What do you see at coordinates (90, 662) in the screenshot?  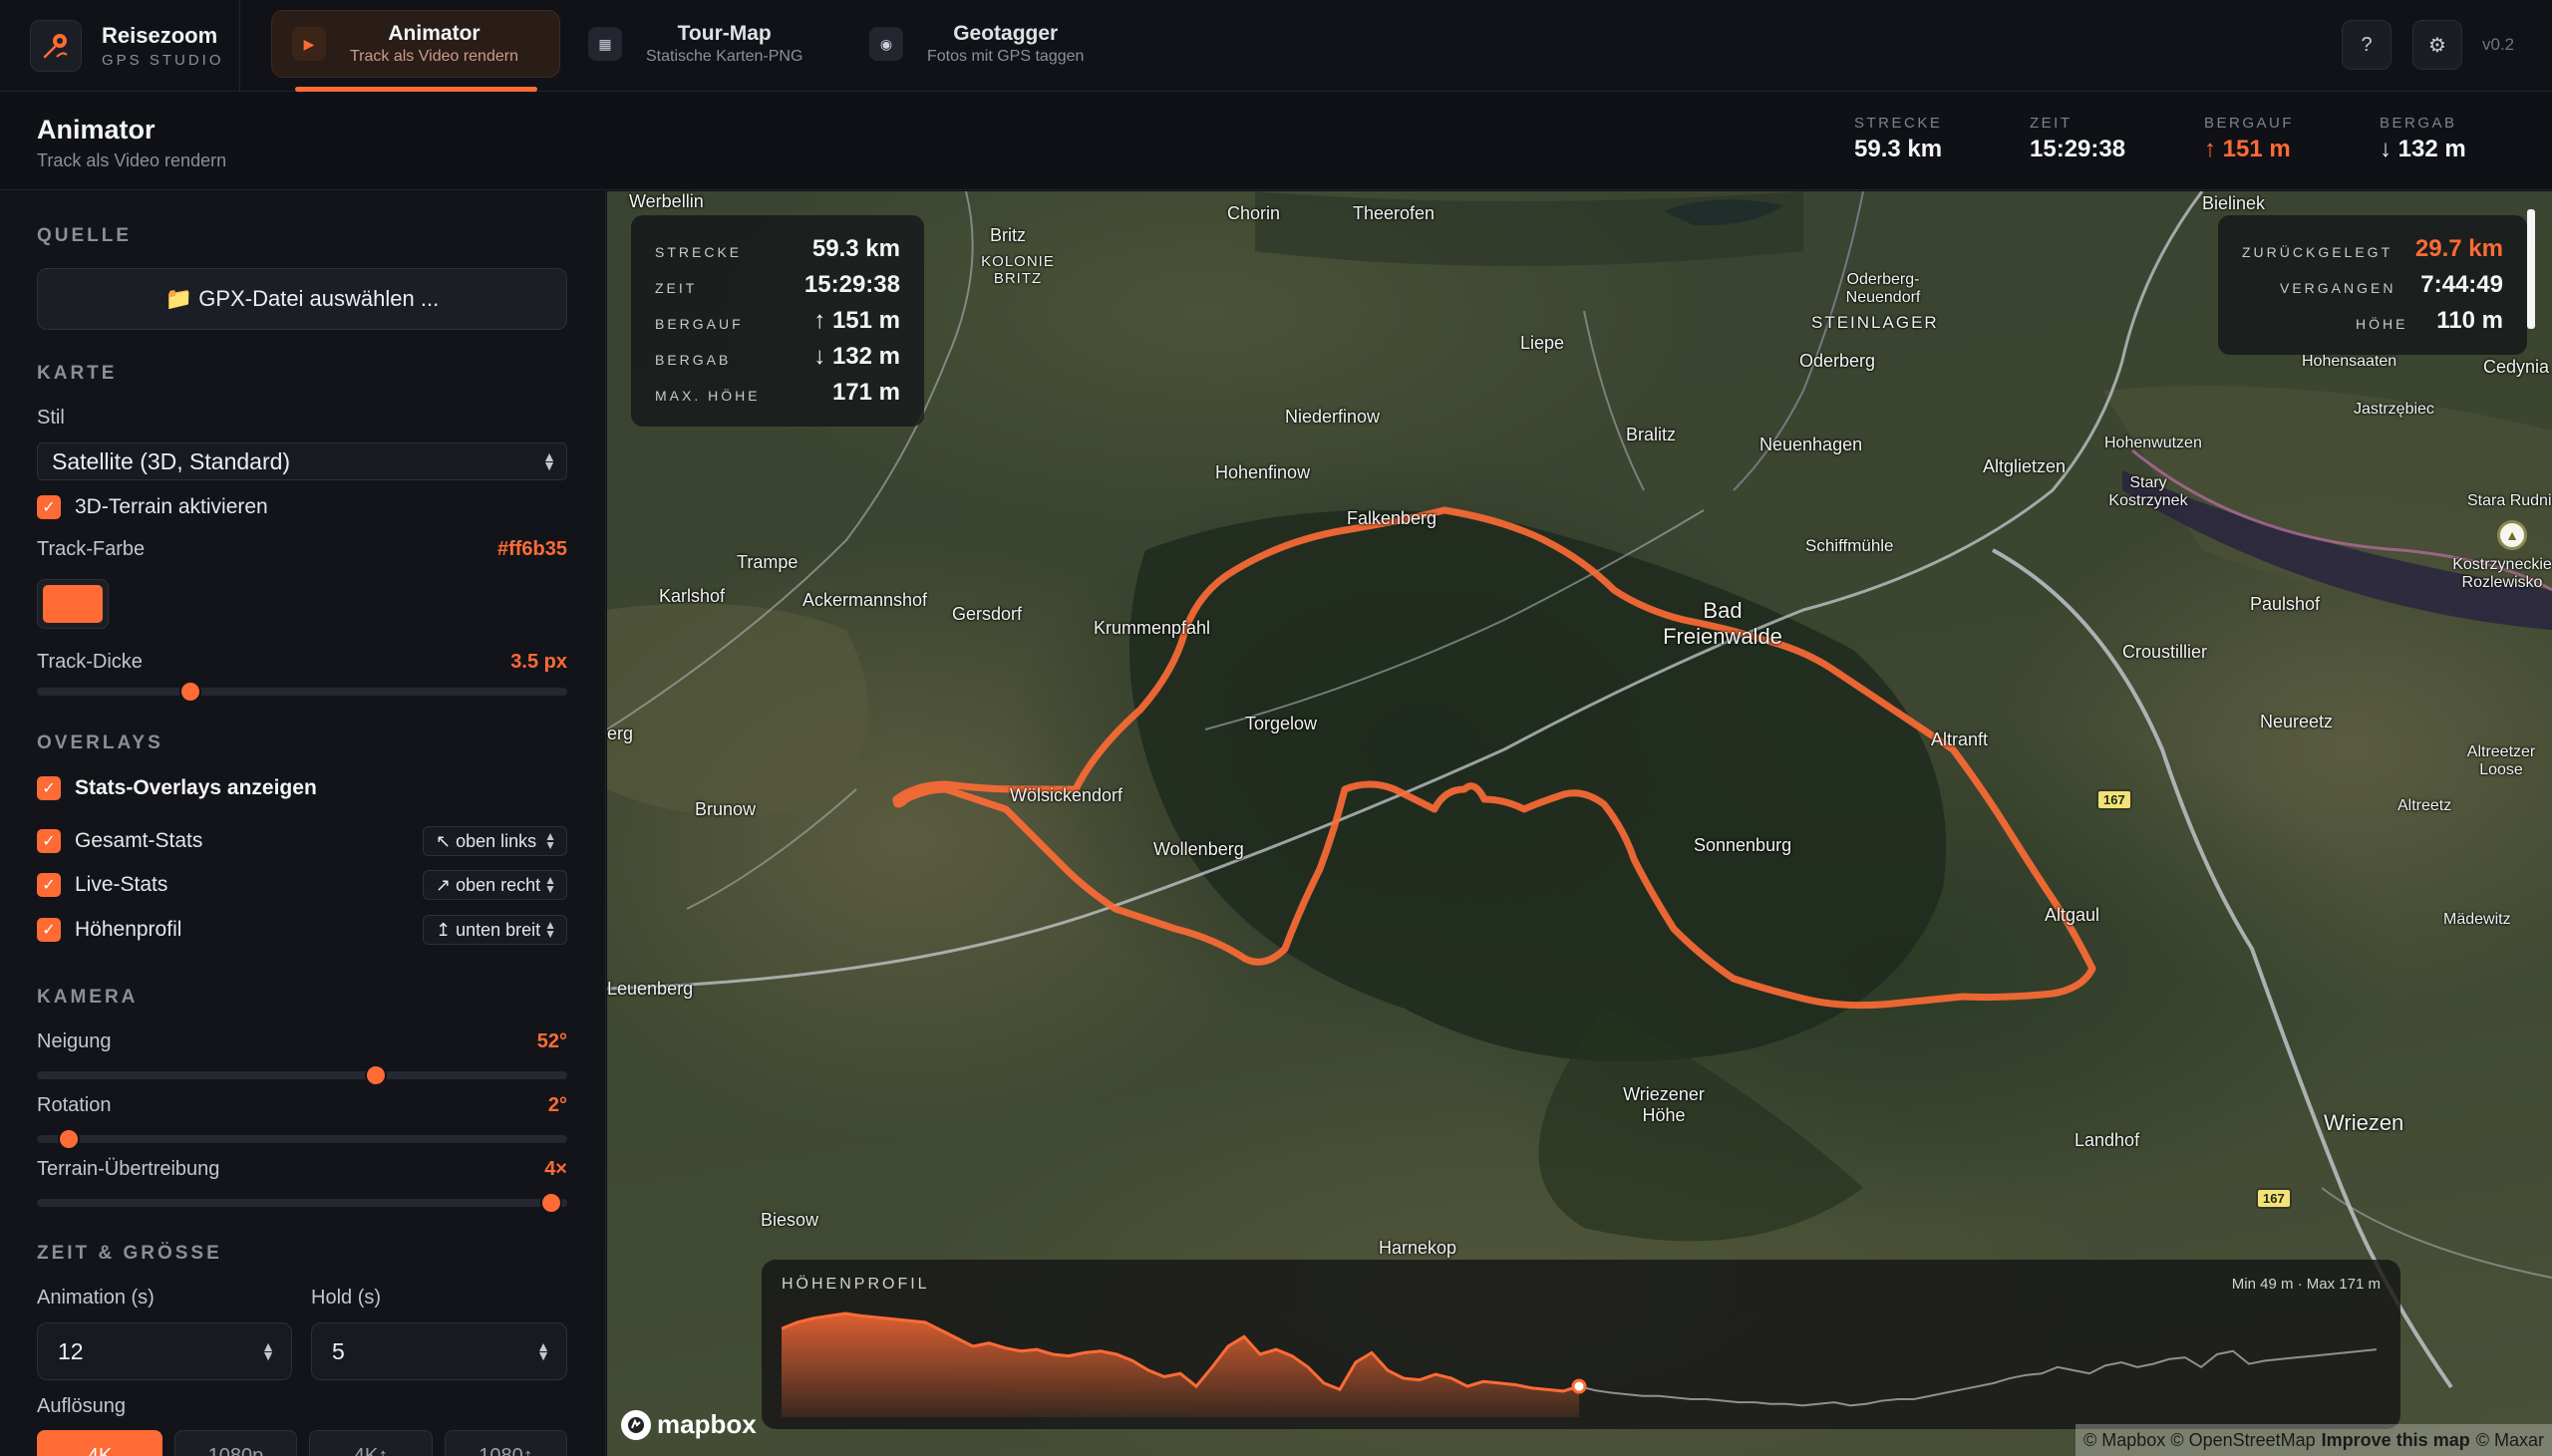 I see `track-width-label: Track-Dicke` at bounding box center [90, 662].